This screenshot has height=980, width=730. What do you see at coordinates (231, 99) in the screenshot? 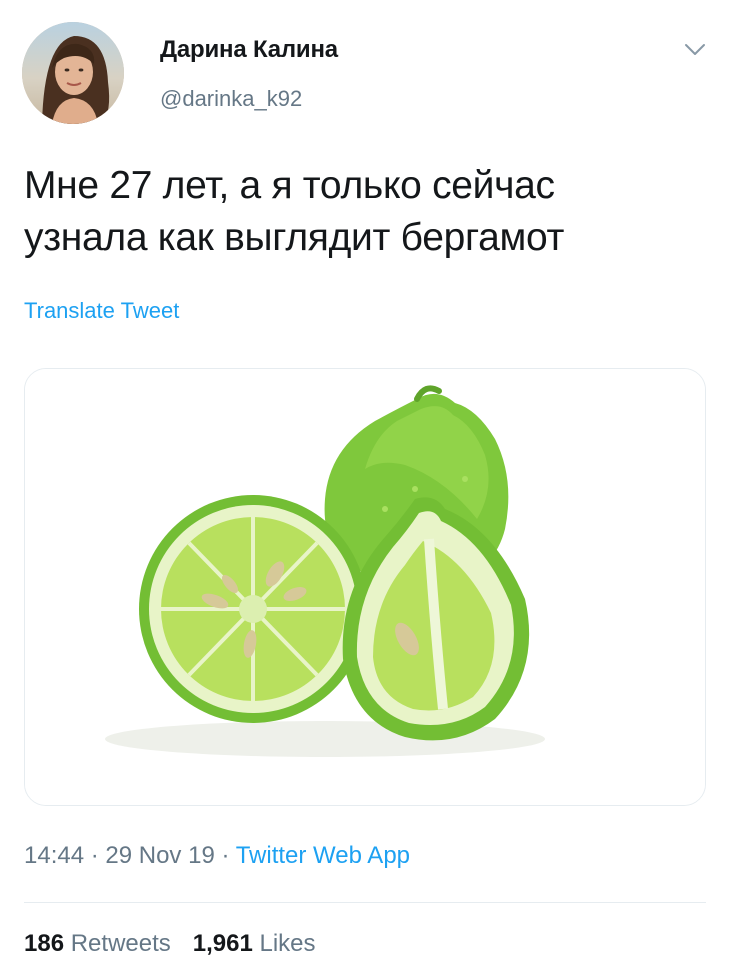
I see `author-handle: @darinka_k92` at bounding box center [231, 99].